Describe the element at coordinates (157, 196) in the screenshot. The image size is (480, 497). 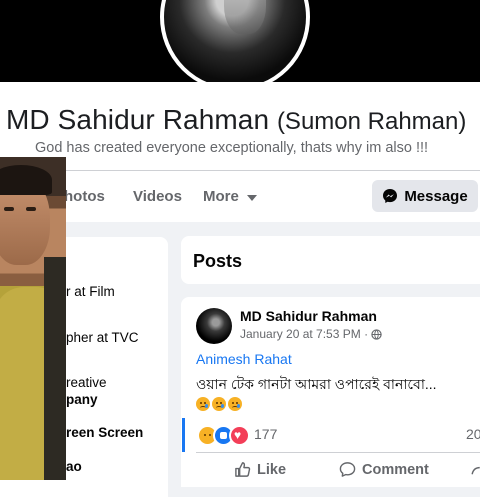
I see `tab-videos: Videos` at that location.